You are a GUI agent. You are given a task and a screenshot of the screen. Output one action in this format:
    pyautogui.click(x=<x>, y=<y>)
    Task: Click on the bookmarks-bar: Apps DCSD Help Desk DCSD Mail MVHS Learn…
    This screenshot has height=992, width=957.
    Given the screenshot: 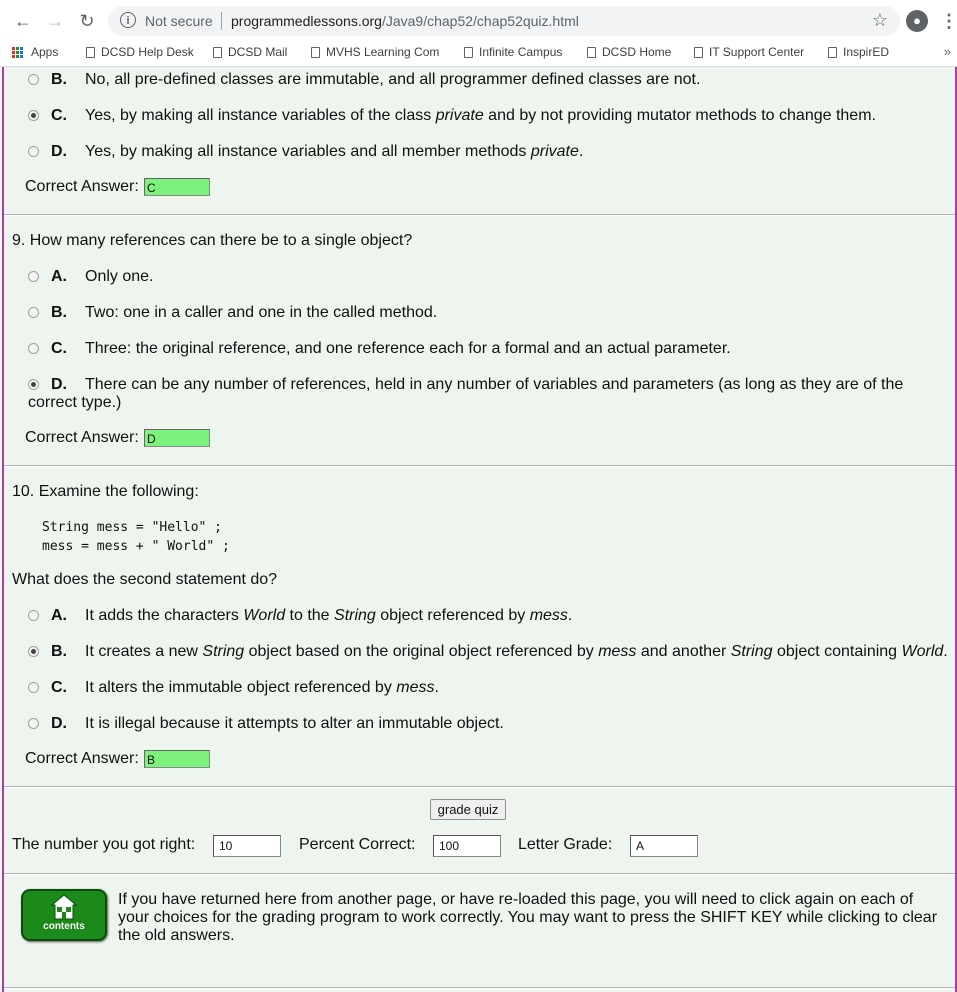 What is the action you would take?
    pyautogui.click(x=478, y=54)
    